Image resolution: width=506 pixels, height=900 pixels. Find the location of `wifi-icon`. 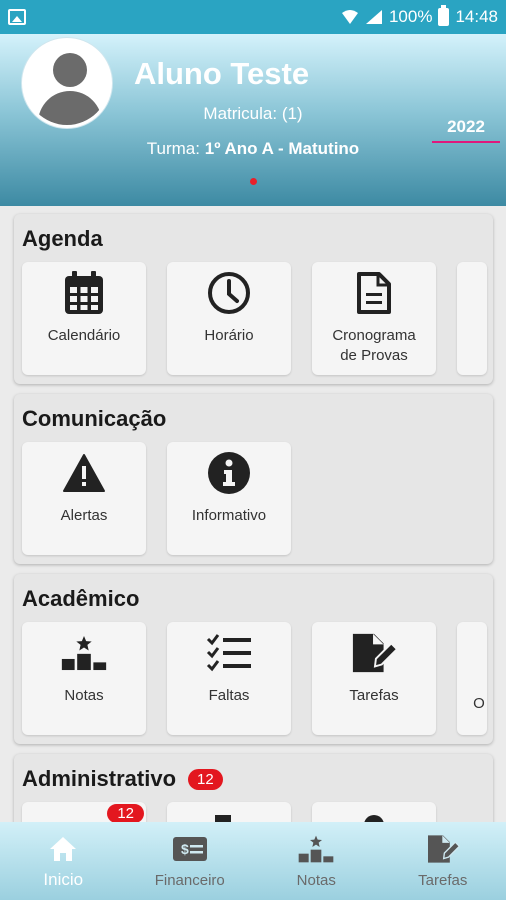

wifi-icon is located at coordinates (349, 17).